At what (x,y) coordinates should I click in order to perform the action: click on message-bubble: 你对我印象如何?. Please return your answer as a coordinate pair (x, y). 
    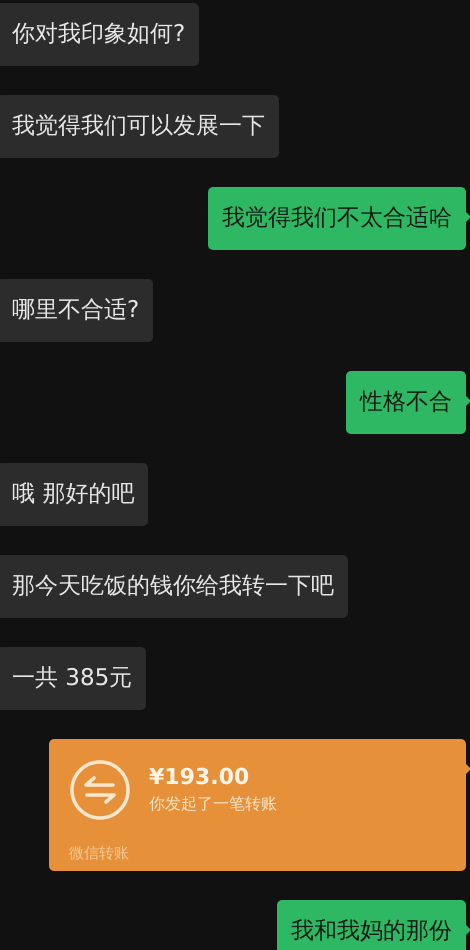
    Looking at the image, I should click on (100, 34).